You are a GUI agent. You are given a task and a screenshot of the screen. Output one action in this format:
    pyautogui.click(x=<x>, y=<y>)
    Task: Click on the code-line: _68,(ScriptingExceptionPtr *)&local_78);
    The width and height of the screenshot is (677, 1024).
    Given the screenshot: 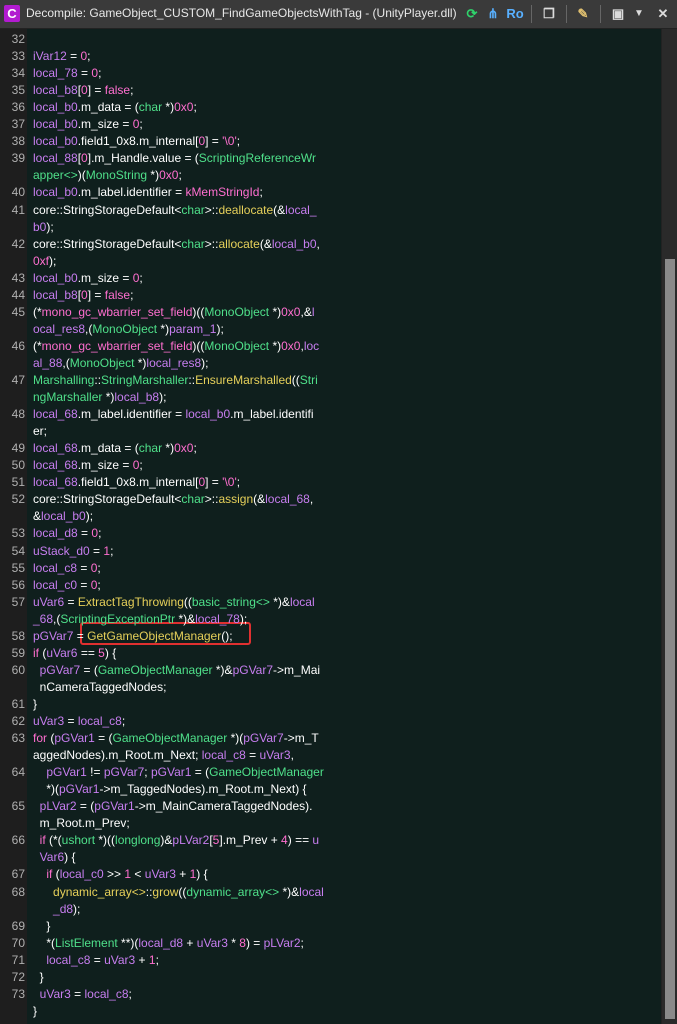 What is the action you would take?
    pyautogui.click(x=330, y=619)
    